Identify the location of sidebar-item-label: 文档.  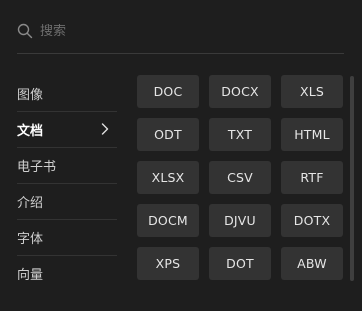
(30, 131).